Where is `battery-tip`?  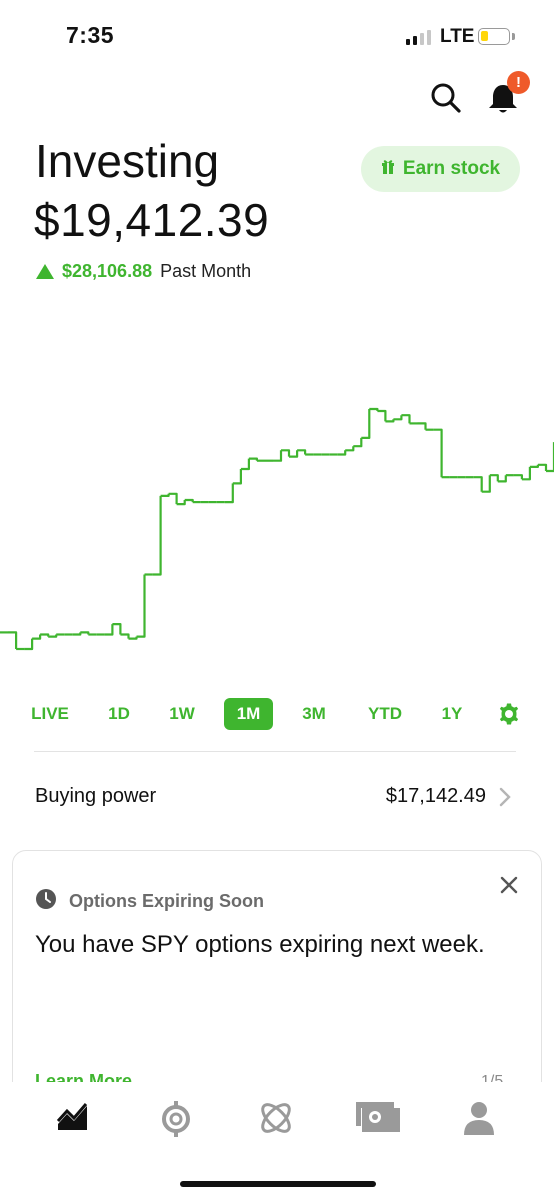 battery-tip is located at coordinates (513, 36).